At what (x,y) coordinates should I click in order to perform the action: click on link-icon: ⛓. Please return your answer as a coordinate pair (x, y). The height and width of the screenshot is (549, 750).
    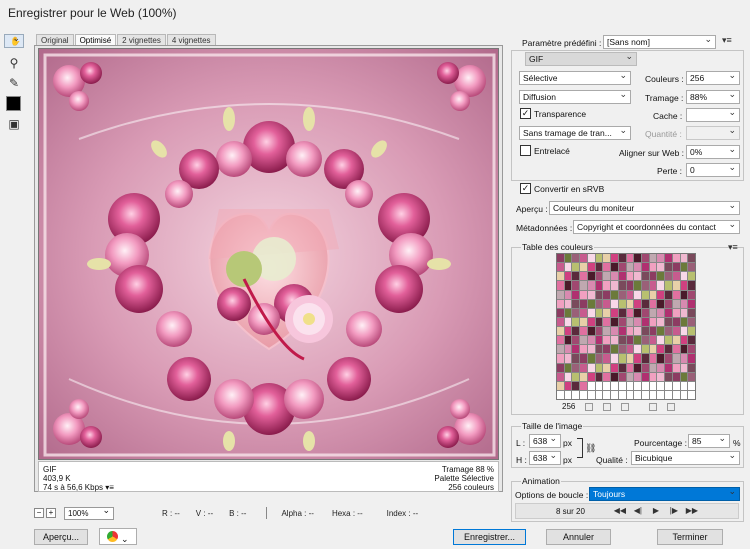
    Looking at the image, I should click on (590, 448).